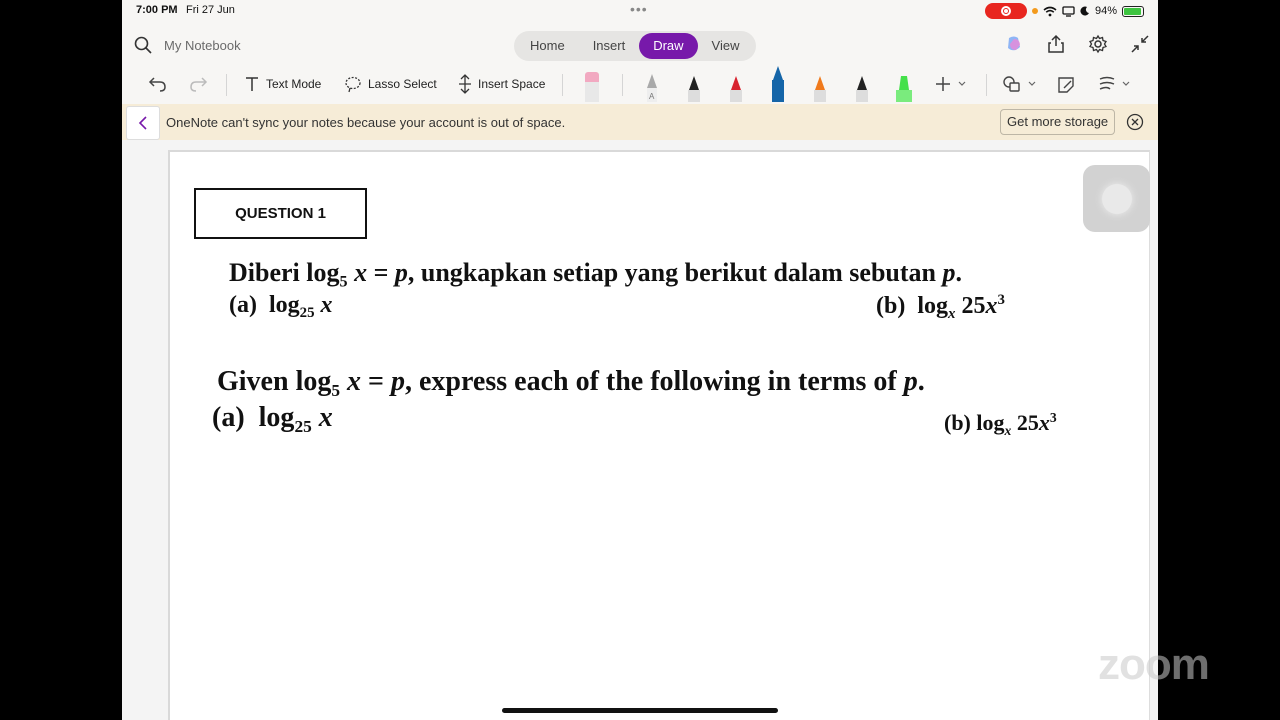 This screenshot has height=720, width=1280. I want to click on insert-space-button: Insert Space, so click(501, 84).